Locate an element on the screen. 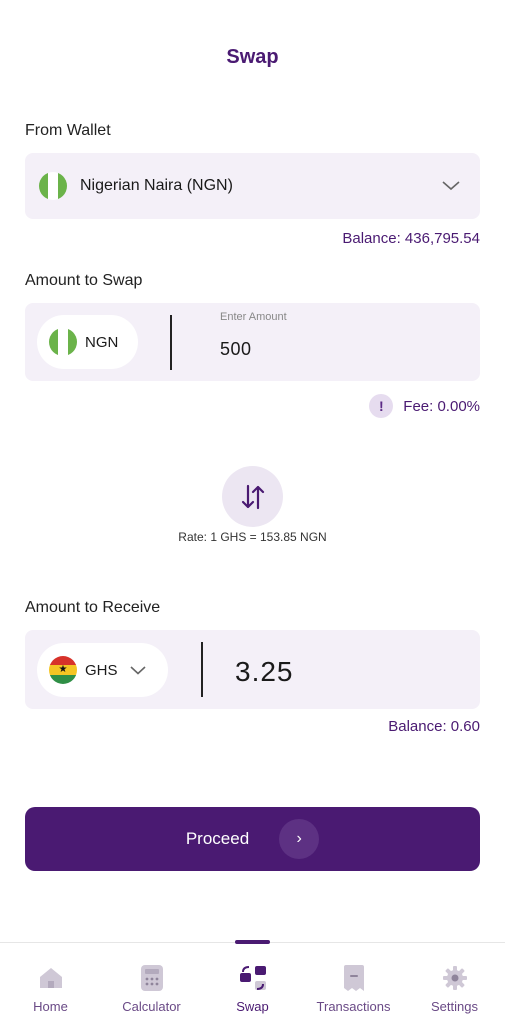  active-tab-indicator is located at coordinates (252, 942).